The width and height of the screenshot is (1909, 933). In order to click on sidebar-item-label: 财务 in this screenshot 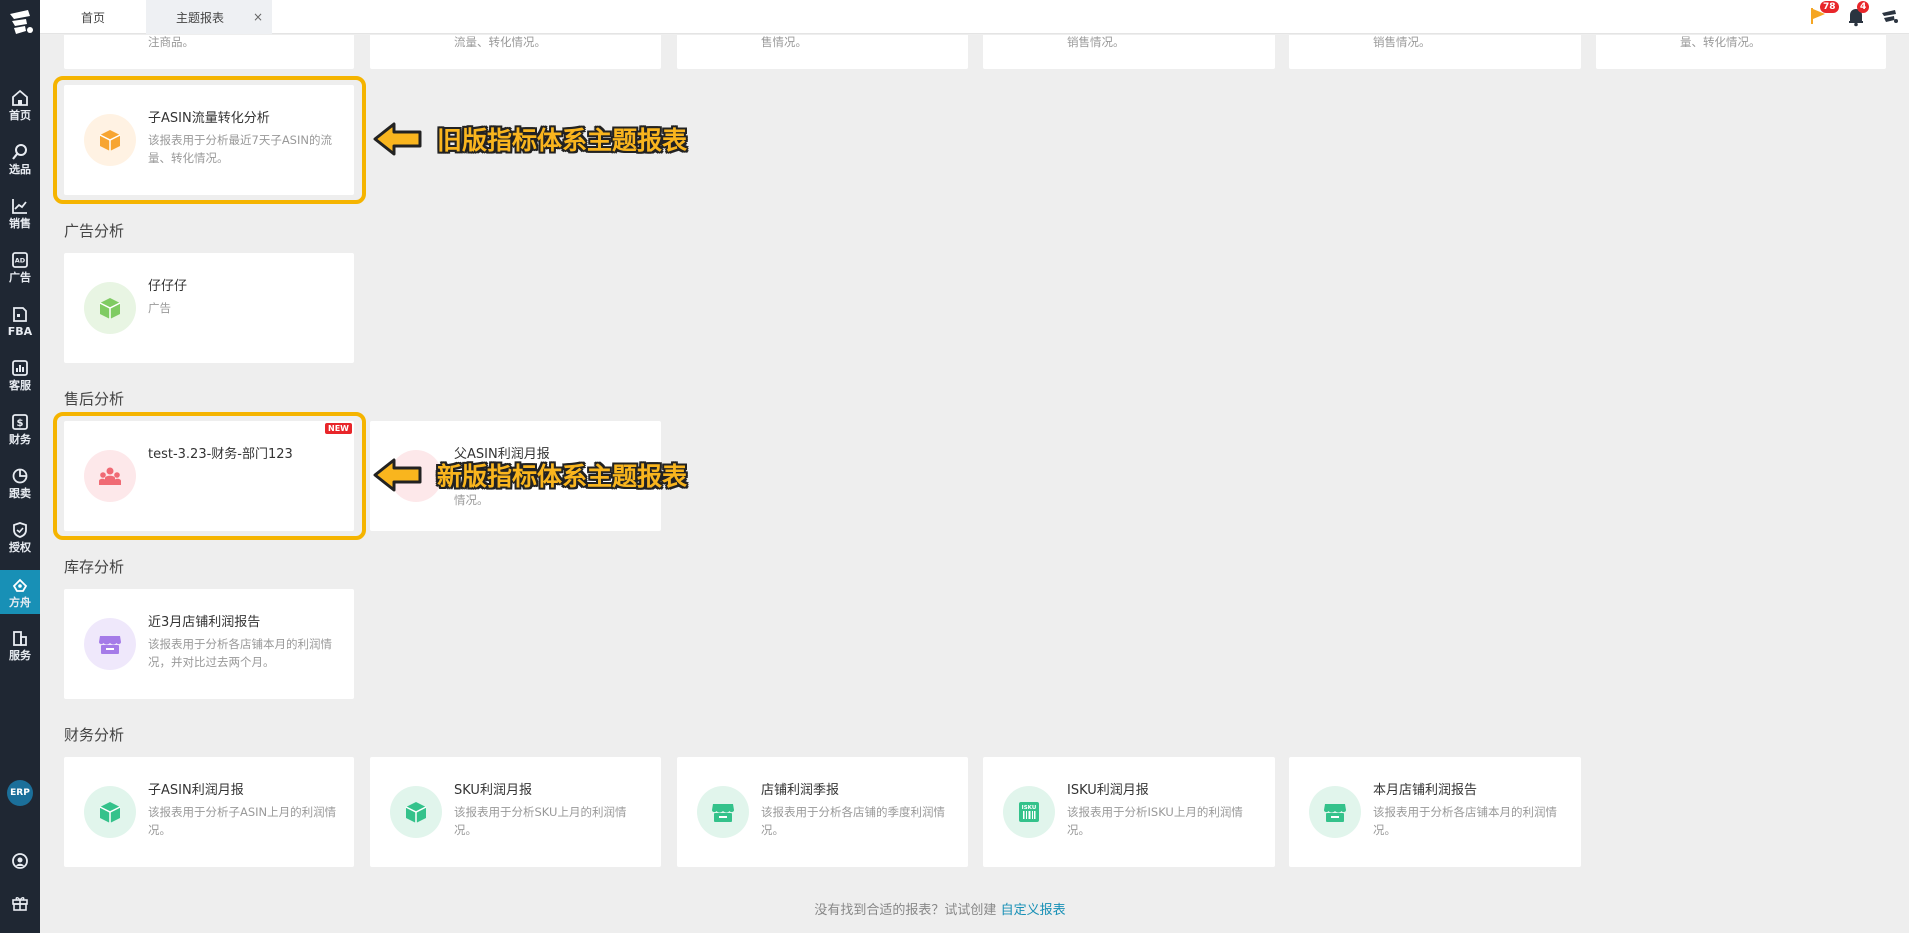, I will do `click(20, 439)`.